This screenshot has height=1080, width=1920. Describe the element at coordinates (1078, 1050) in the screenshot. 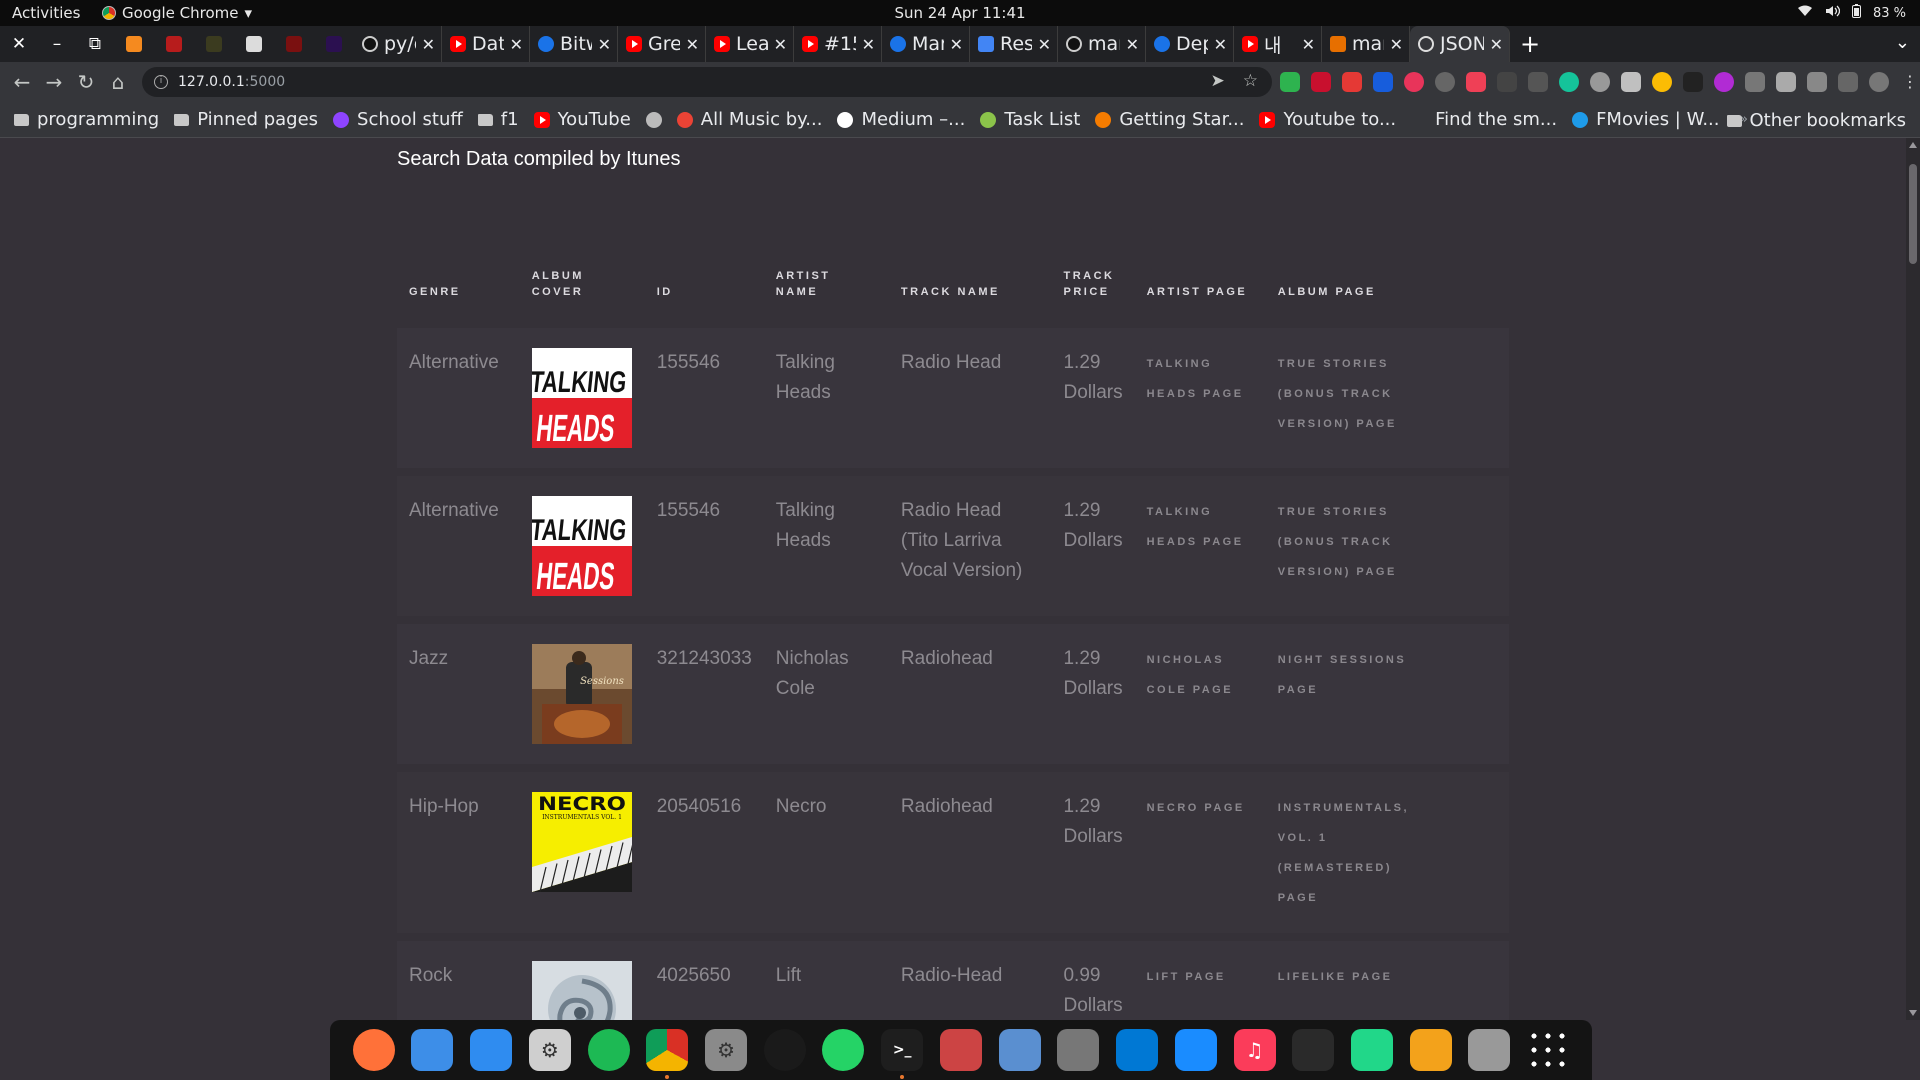

I see `camera-icon` at that location.